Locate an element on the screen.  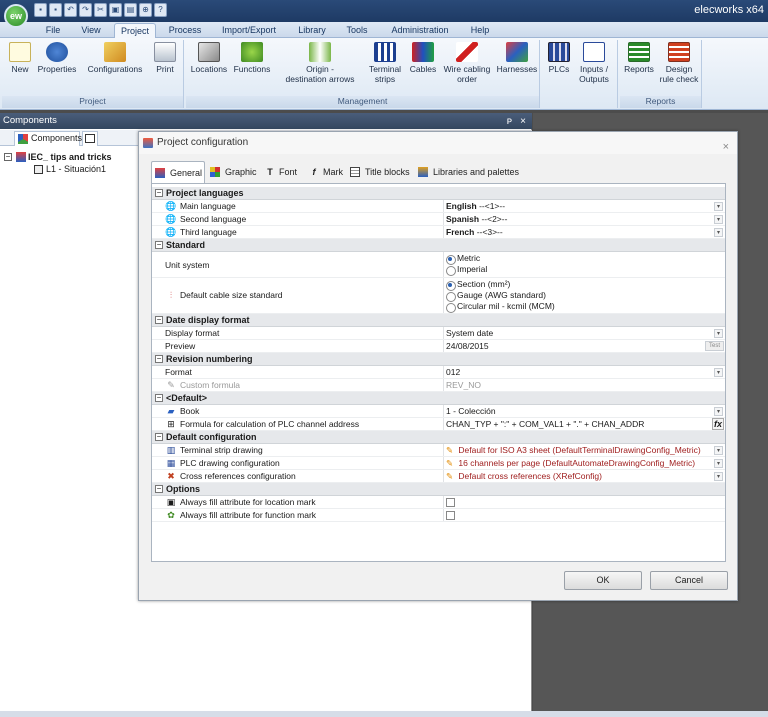
wire-cabling-order-button: Wire cabling order is located at coordinates (467, 63).